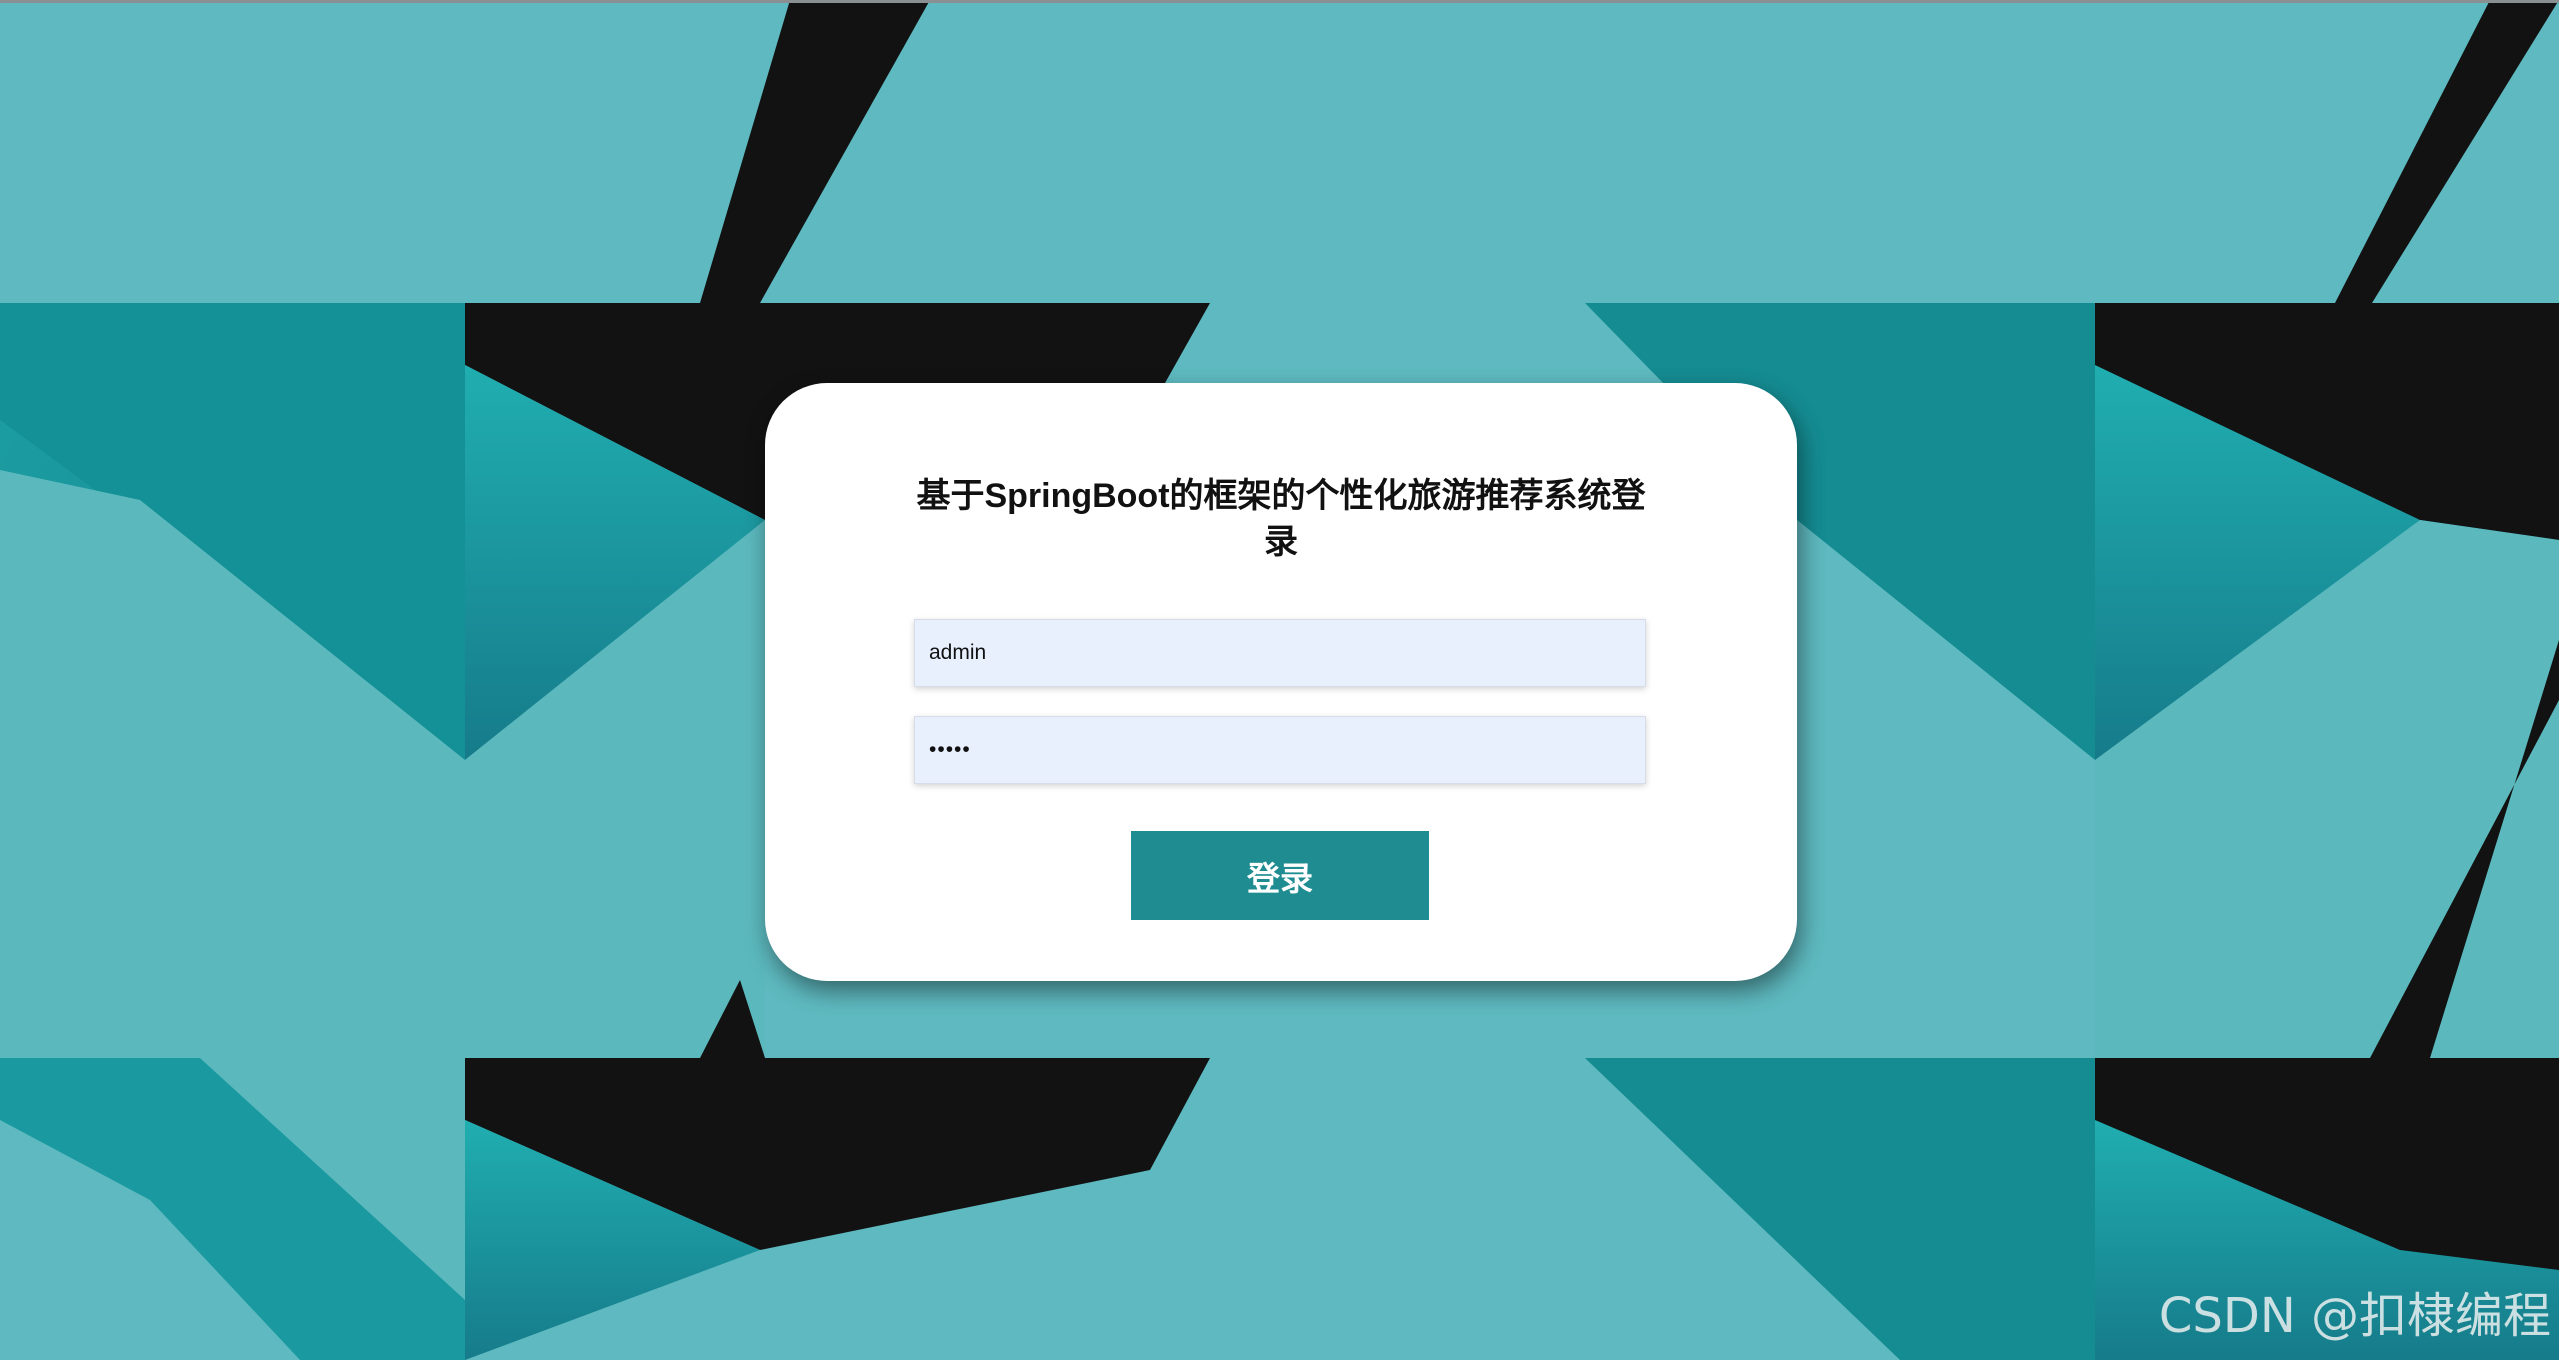 The image size is (2559, 1360). Describe the element at coordinates (1281, 519) in the screenshot. I see `page-title: 基于SpringBoot的框架的个性化旅游推荐系统登录` at that location.